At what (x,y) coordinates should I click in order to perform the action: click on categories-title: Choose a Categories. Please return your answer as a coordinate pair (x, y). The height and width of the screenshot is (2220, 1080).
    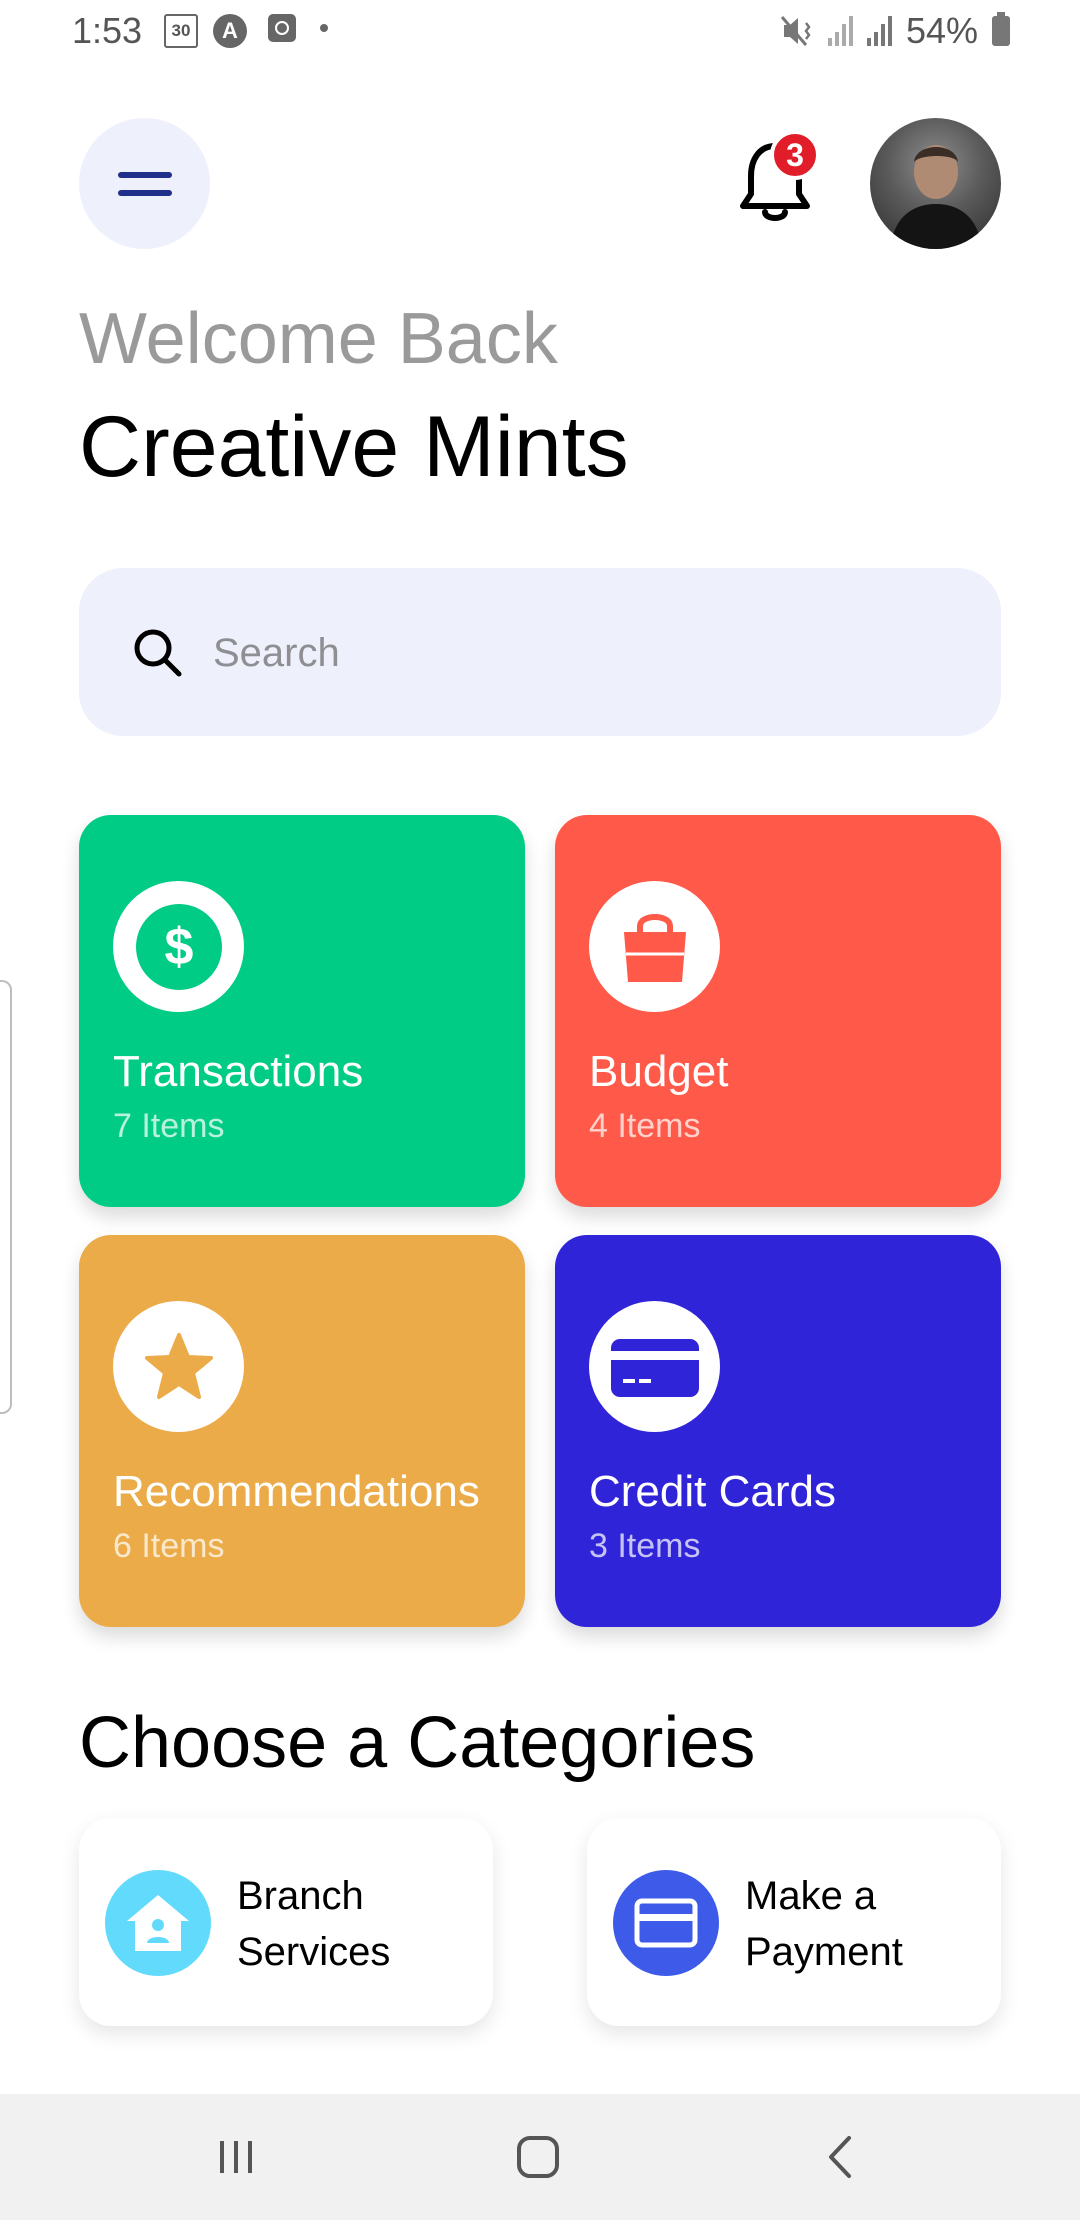
    Looking at the image, I should click on (417, 1743).